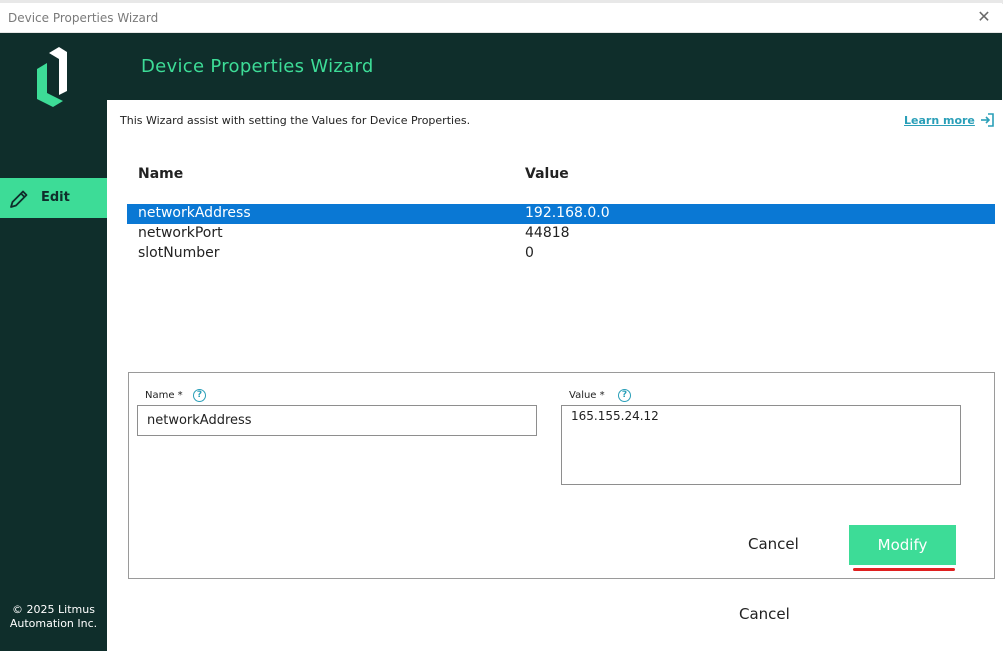  Describe the element at coordinates (53, 342) in the screenshot. I see `sidebar: Edit © 2025 Litmus Automation Inc.` at that location.